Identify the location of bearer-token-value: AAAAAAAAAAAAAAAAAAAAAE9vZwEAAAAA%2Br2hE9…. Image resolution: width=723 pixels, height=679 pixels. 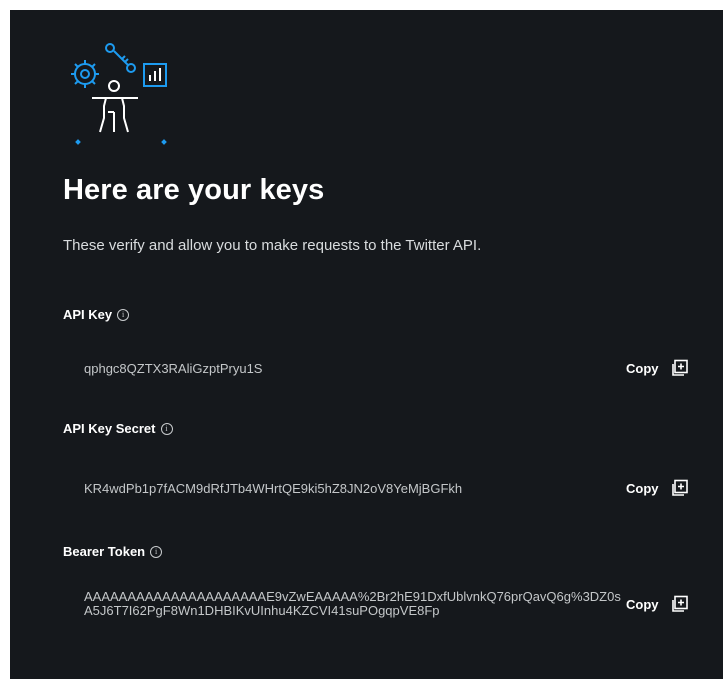
(352, 603).